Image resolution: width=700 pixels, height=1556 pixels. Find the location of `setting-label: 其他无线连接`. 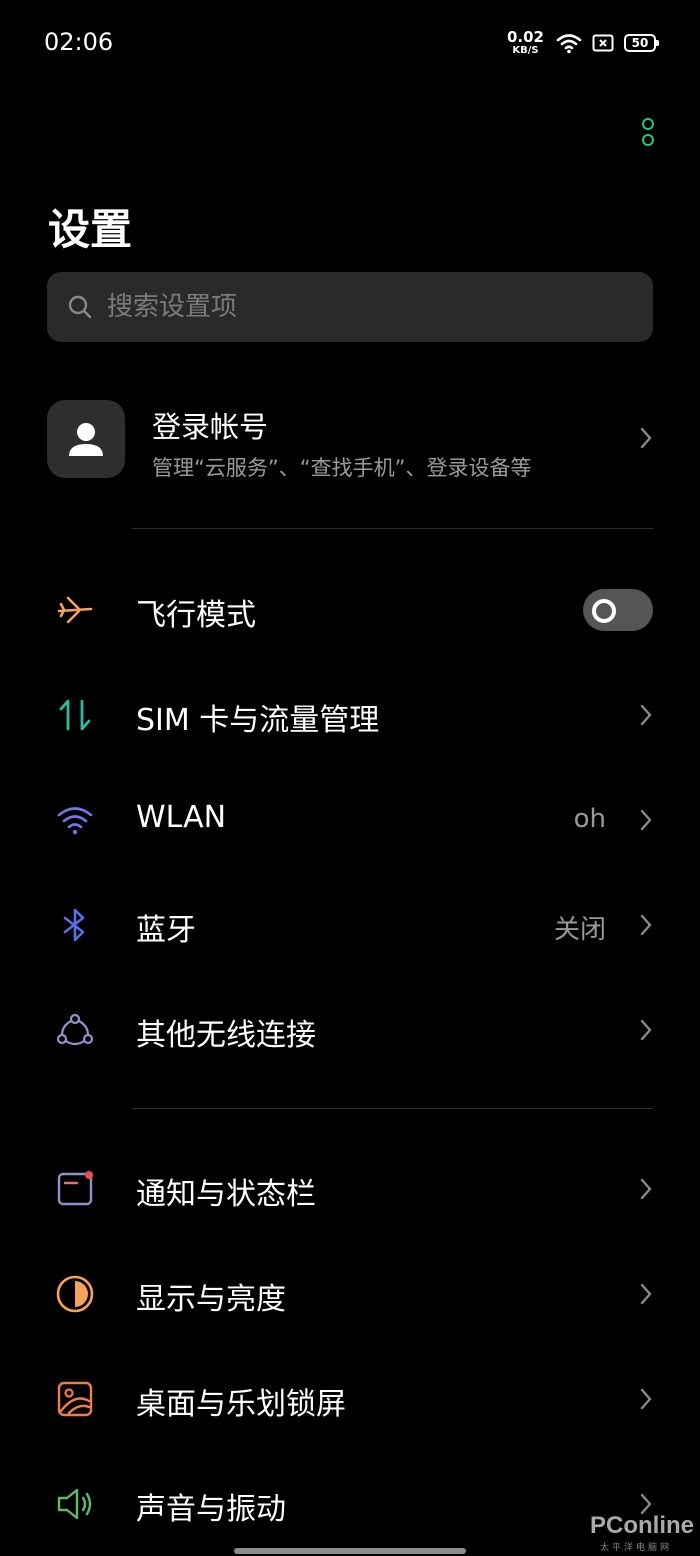

setting-label: 其他无线连接 is located at coordinates (226, 1035).